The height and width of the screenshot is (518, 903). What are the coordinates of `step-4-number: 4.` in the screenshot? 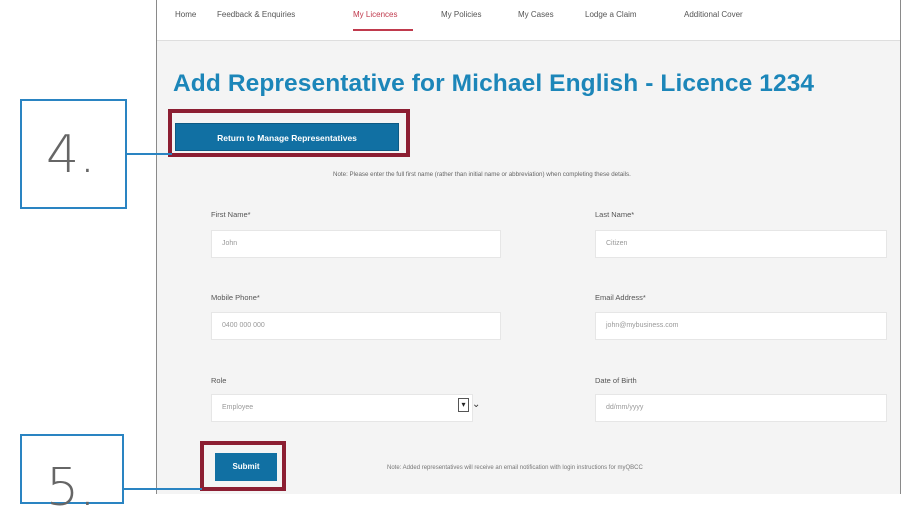 It's located at (71, 155).